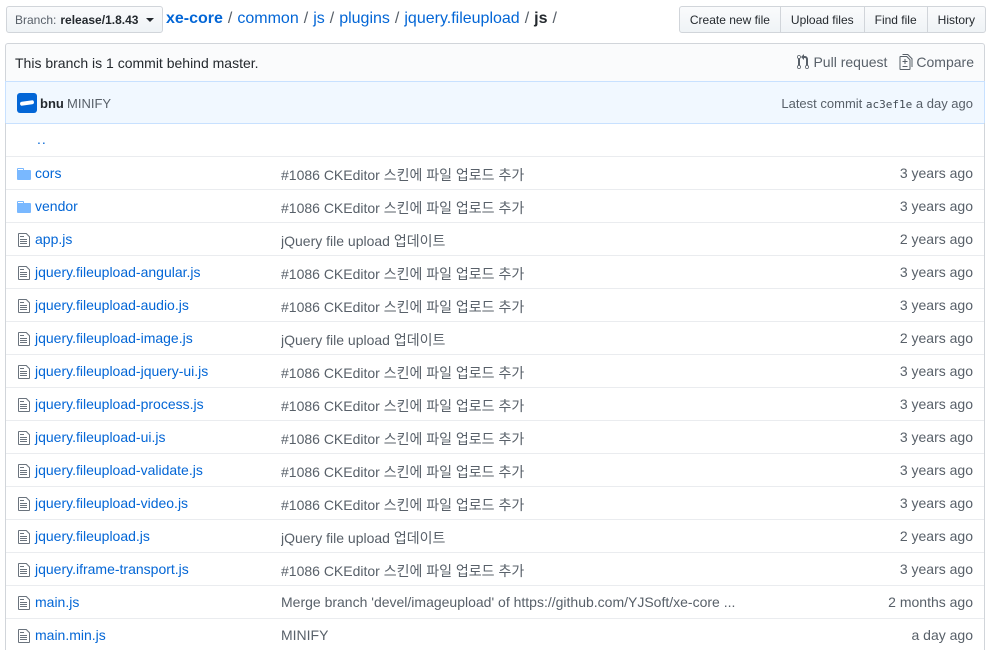 The height and width of the screenshot is (650, 998). Describe the element at coordinates (461, 18) in the screenshot. I see `breadcrumb-link-jquery-fileupload: jquery.fileupload` at that location.